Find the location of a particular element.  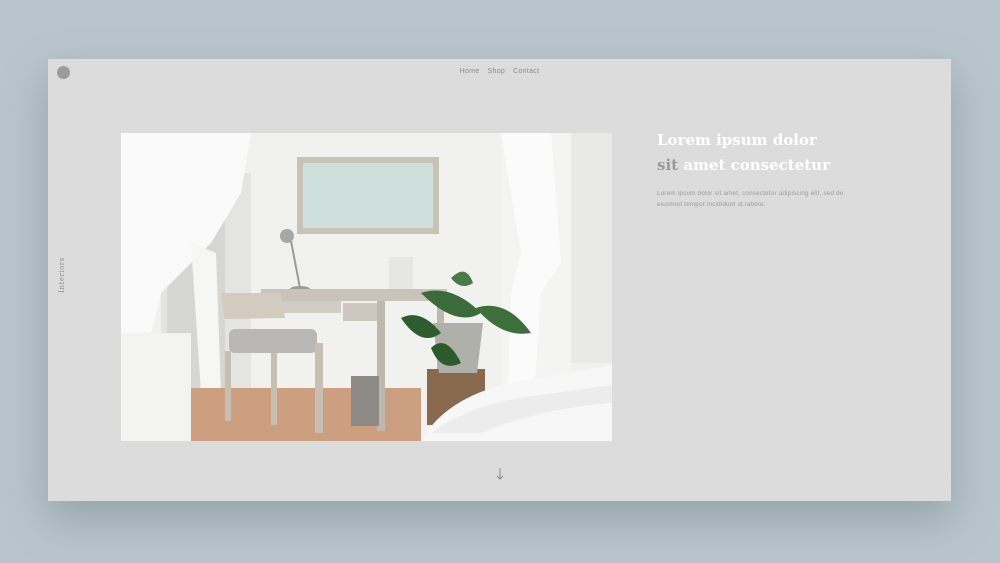

nav-item-contact: Contact is located at coordinates (526, 71).